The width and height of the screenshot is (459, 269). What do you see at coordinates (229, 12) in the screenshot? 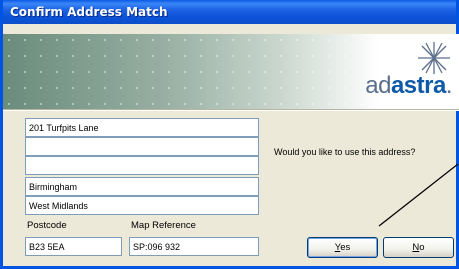
I see `title-bar: Confirm Address Match` at bounding box center [229, 12].